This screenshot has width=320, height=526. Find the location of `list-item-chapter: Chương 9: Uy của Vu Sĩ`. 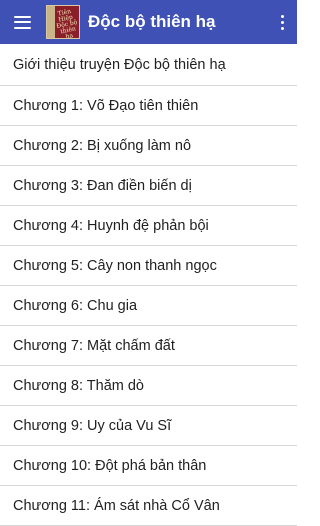

list-item-chapter: Chương 9: Uy của Vu Sĩ is located at coordinates (148, 426).